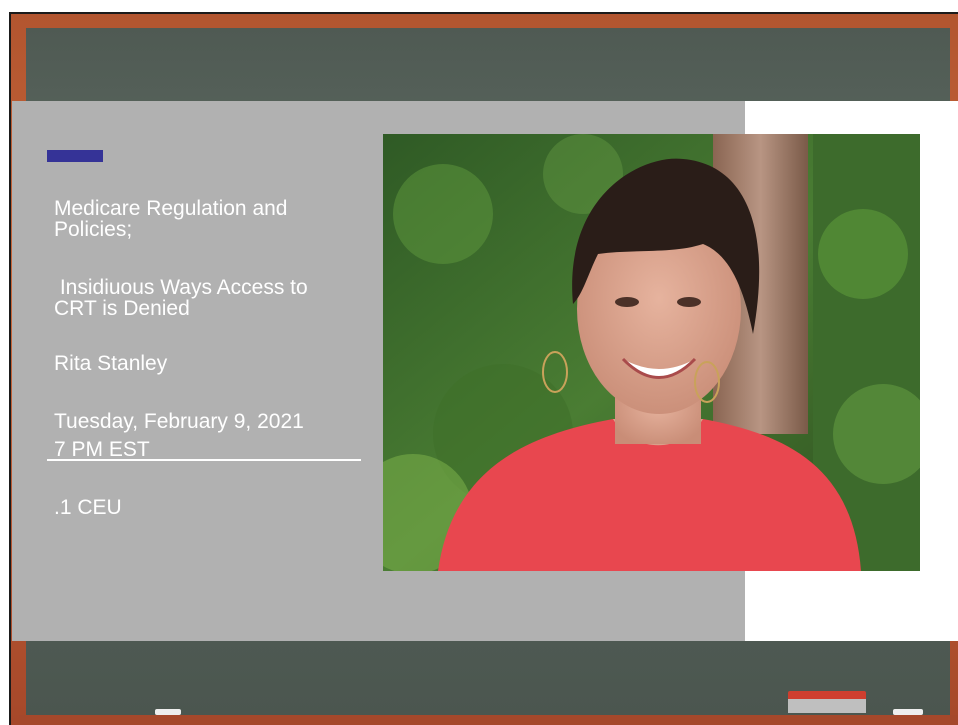  What do you see at coordinates (827, 695) in the screenshot?
I see `eraser-felt` at bounding box center [827, 695].